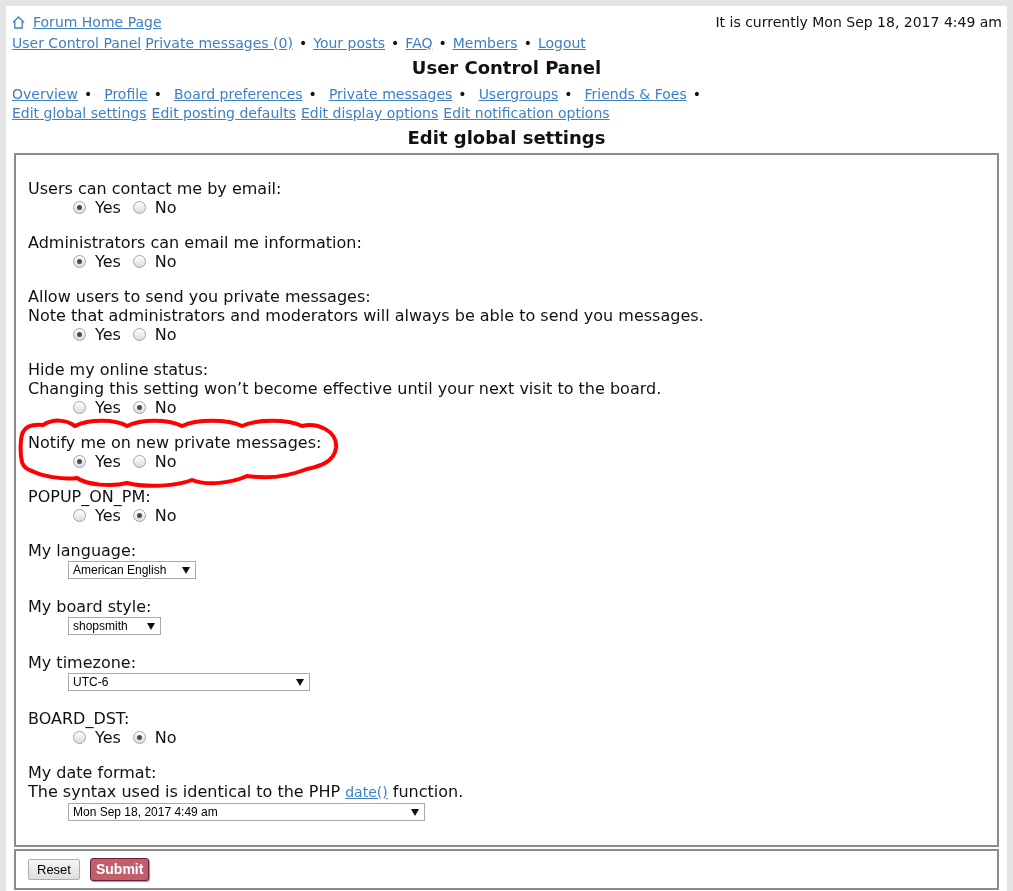 The height and width of the screenshot is (891, 1013). Describe the element at coordinates (246, 812) in the screenshot. I see `dropdown: Mon Sep 18, 2017 4:49 am` at that location.